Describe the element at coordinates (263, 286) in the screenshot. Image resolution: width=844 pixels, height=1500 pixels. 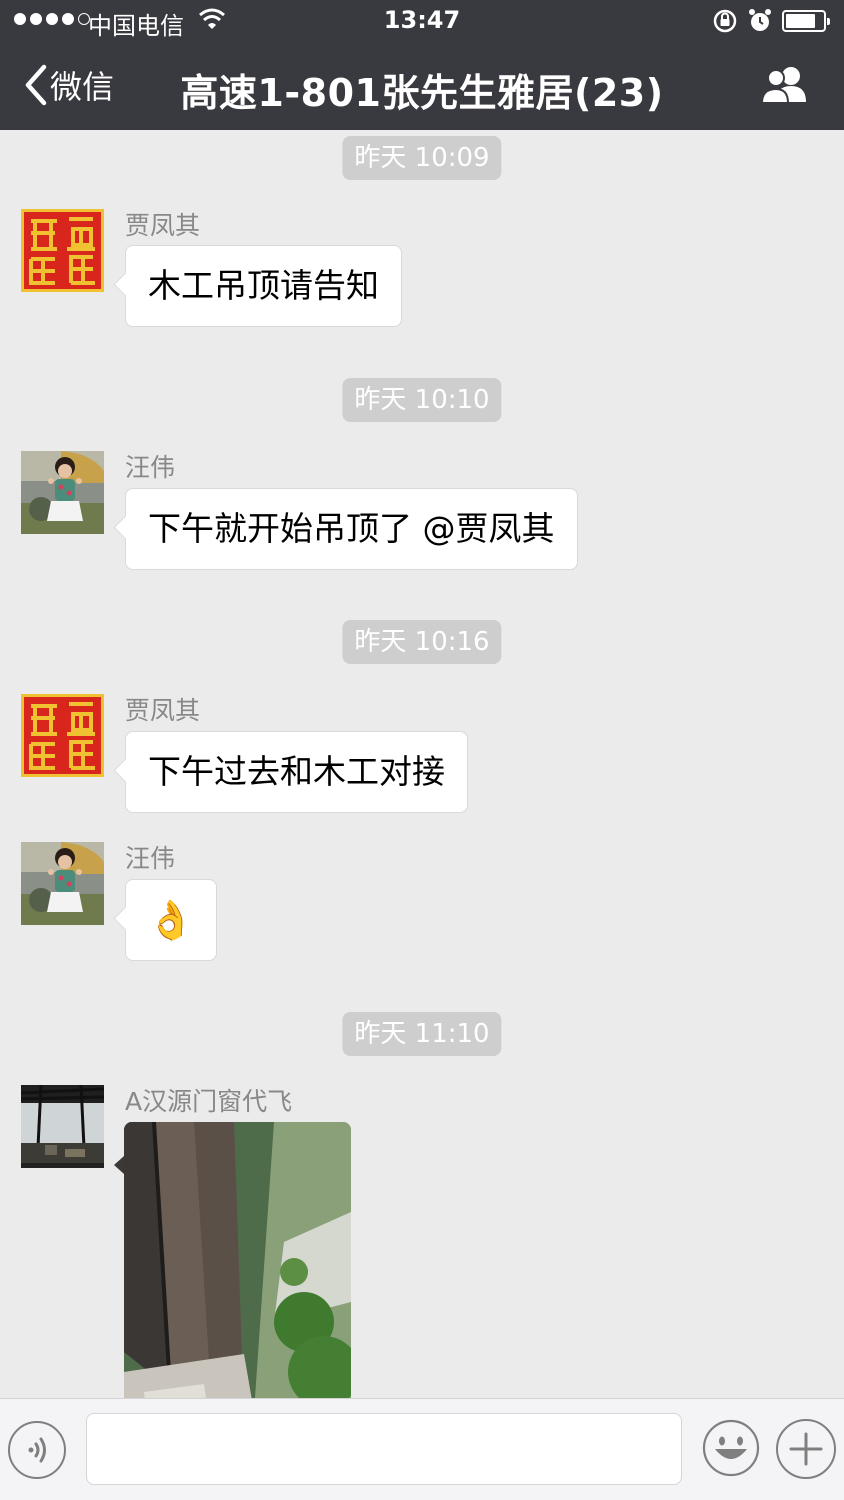
I see `message-bubble: 木工吊顶请告知` at that location.